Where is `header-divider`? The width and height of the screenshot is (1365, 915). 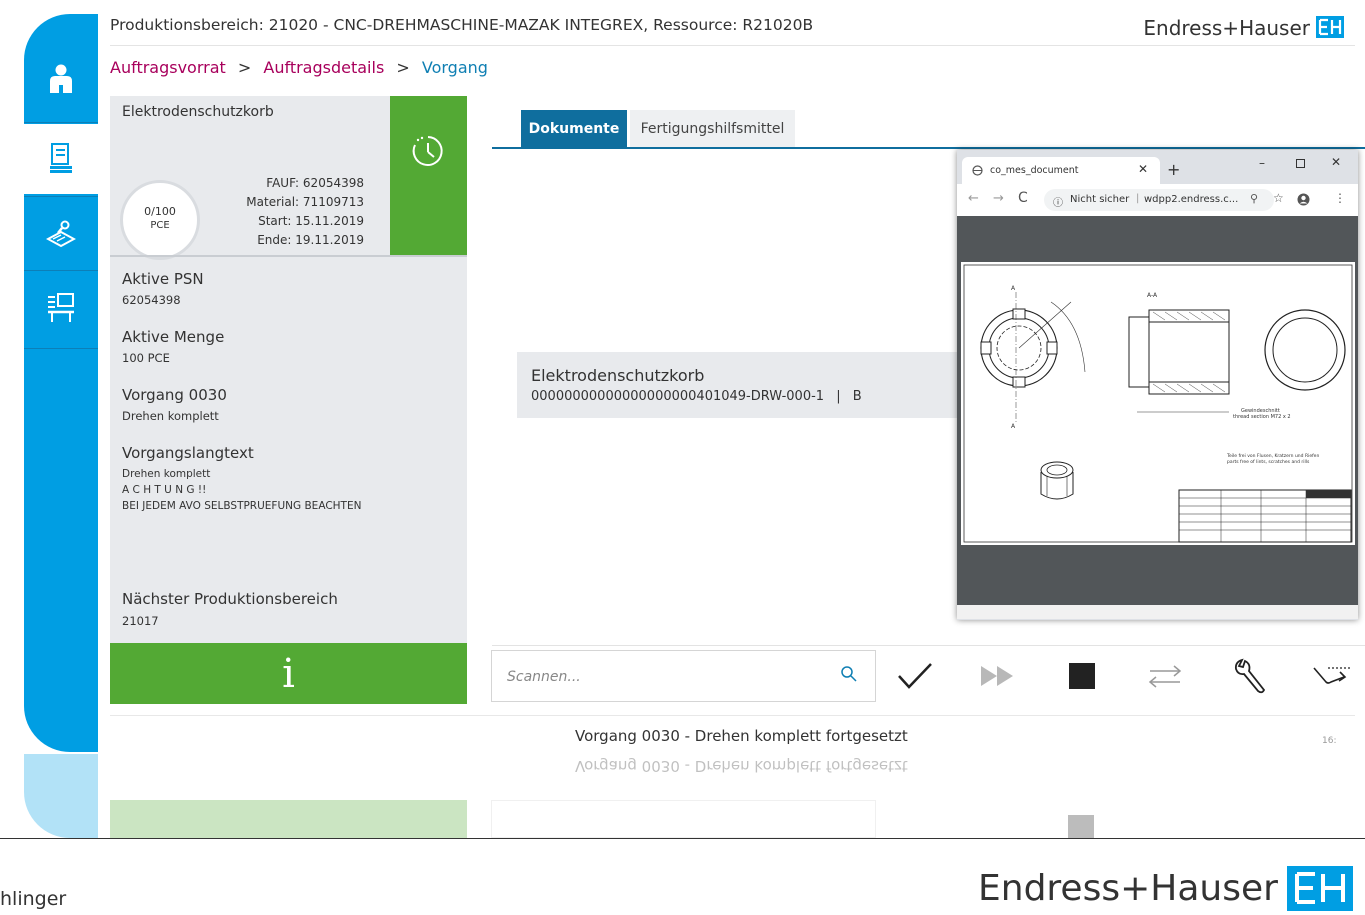 header-divider is located at coordinates (732, 45).